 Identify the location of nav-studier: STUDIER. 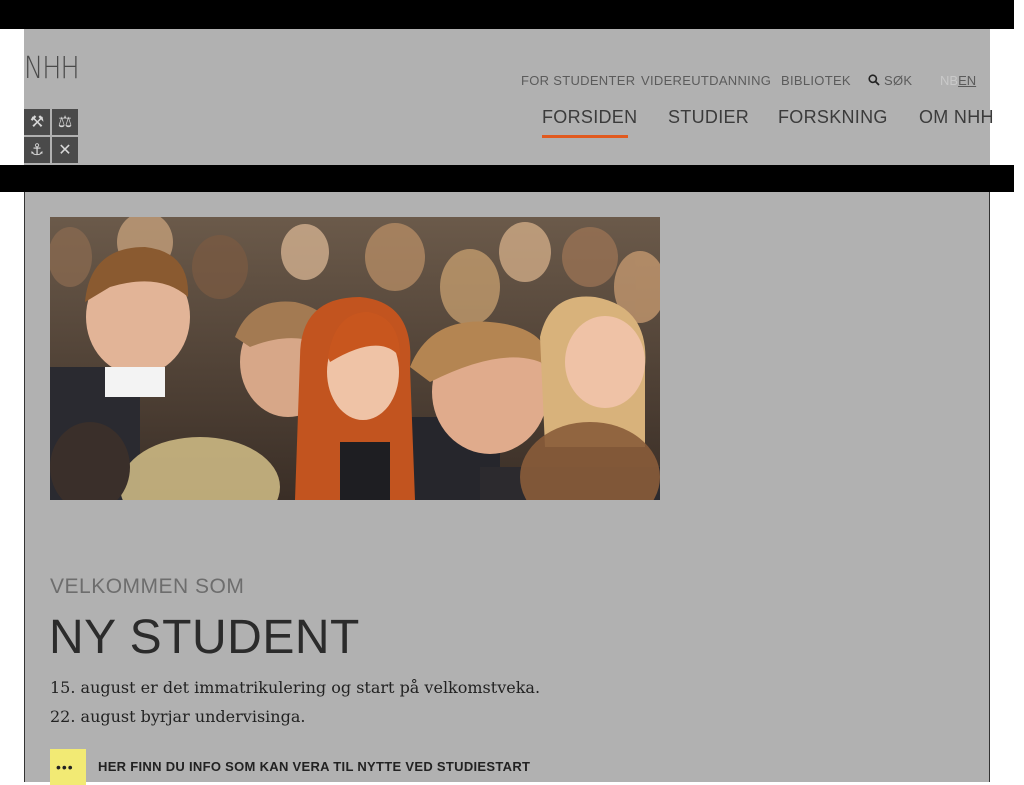
(708, 117).